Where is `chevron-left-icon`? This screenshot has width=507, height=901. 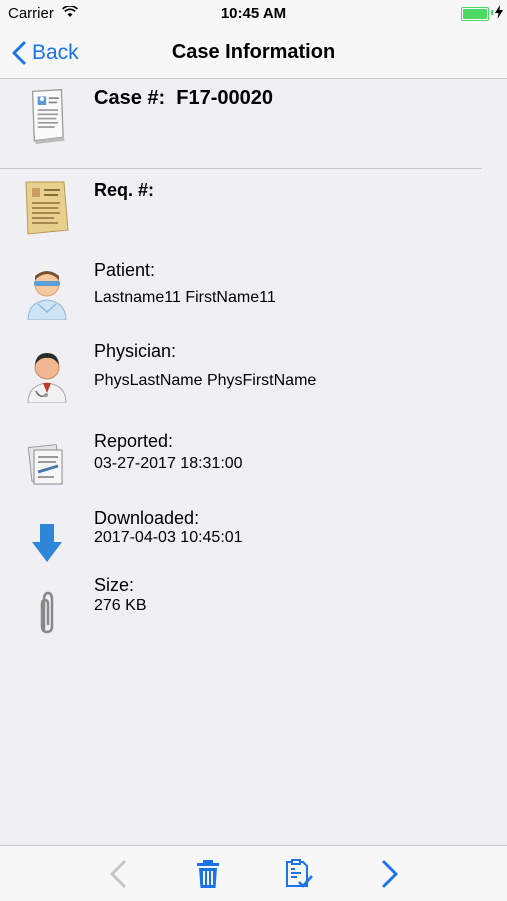
chevron-left-icon is located at coordinates (118, 874).